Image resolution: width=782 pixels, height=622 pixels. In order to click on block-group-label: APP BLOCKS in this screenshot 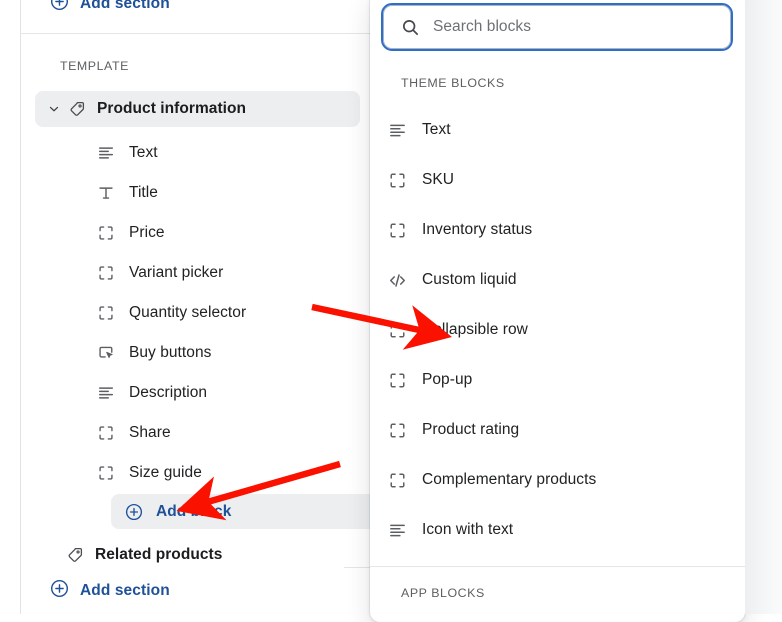, I will do `click(443, 593)`.